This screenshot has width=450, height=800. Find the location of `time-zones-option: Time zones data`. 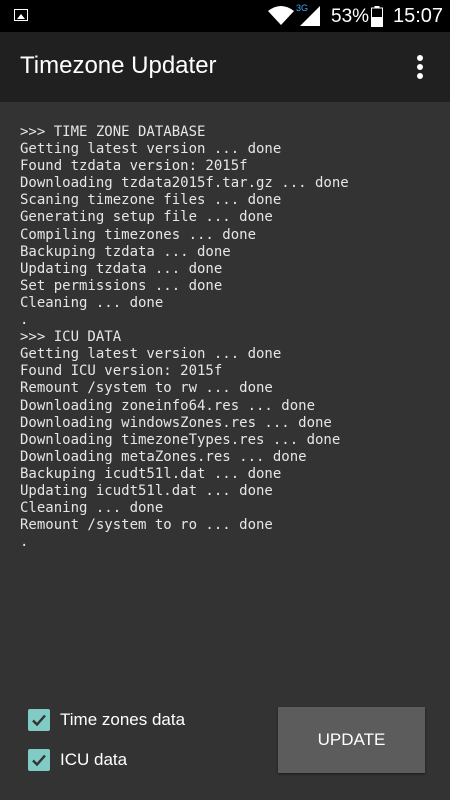

time-zones-option: Time zones data is located at coordinates (106, 720).